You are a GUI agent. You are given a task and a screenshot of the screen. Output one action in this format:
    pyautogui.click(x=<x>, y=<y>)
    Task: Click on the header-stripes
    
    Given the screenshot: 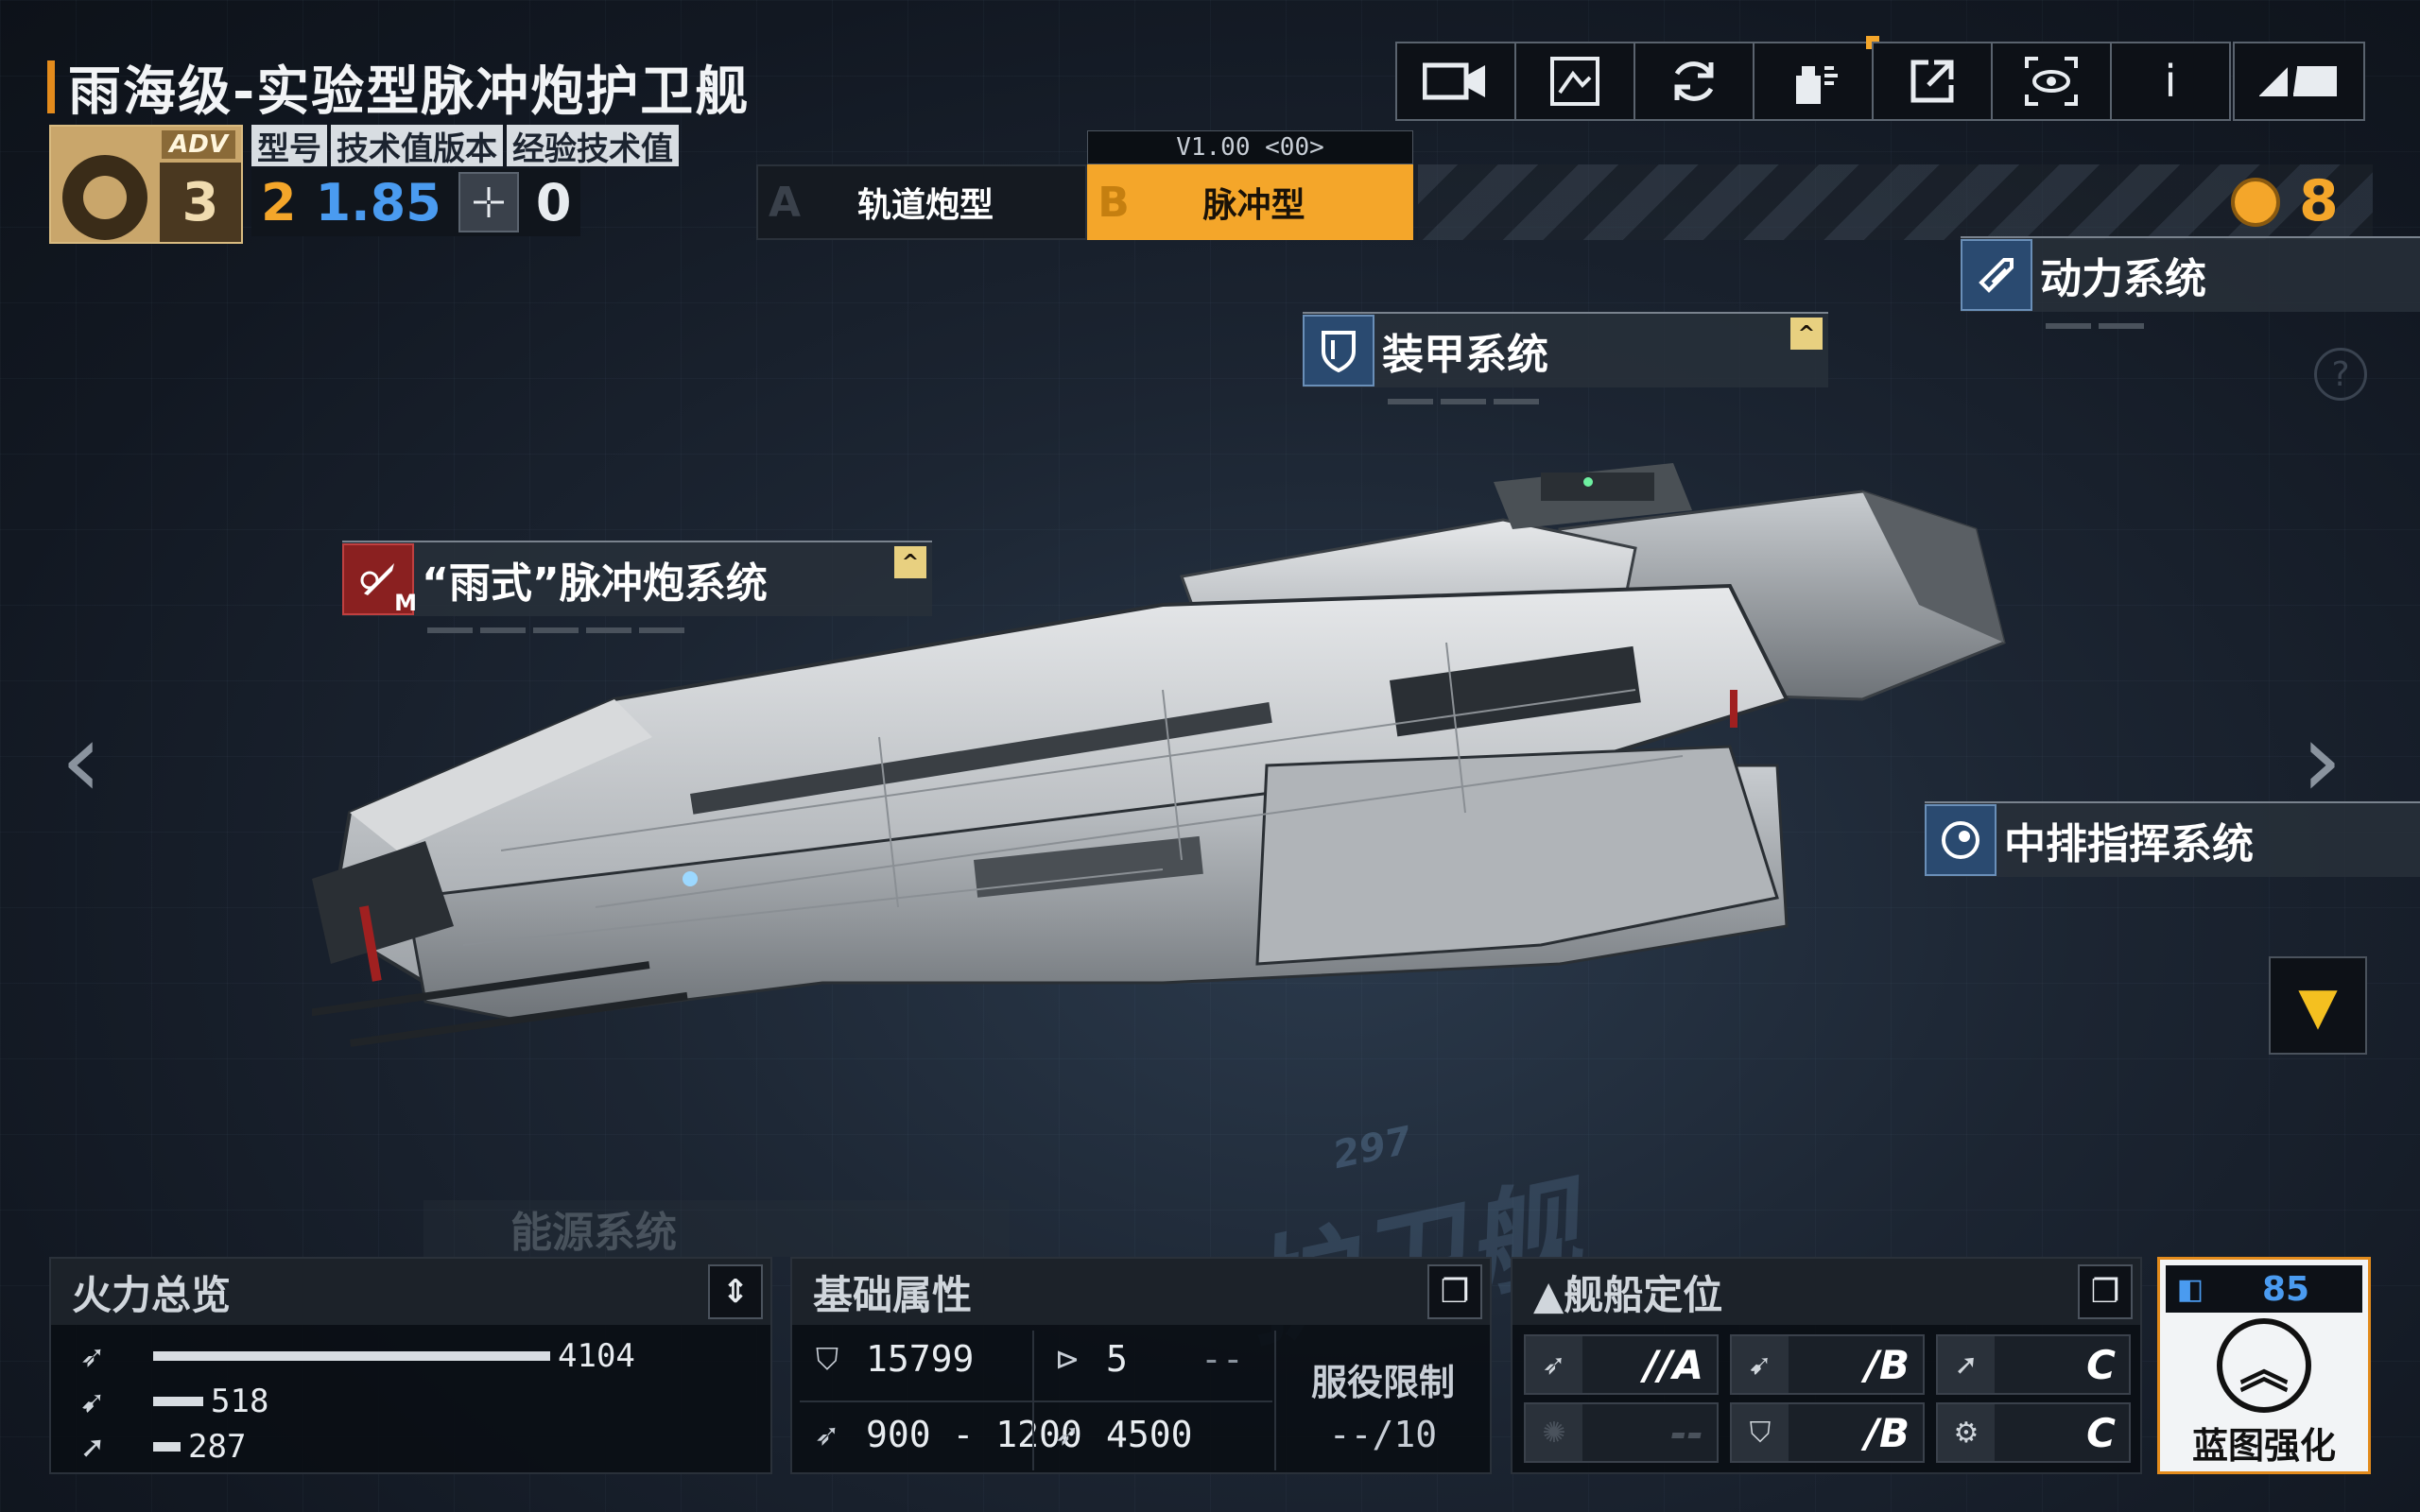 What is the action you would take?
    pyautogui.click(x=1895, y=202)
    